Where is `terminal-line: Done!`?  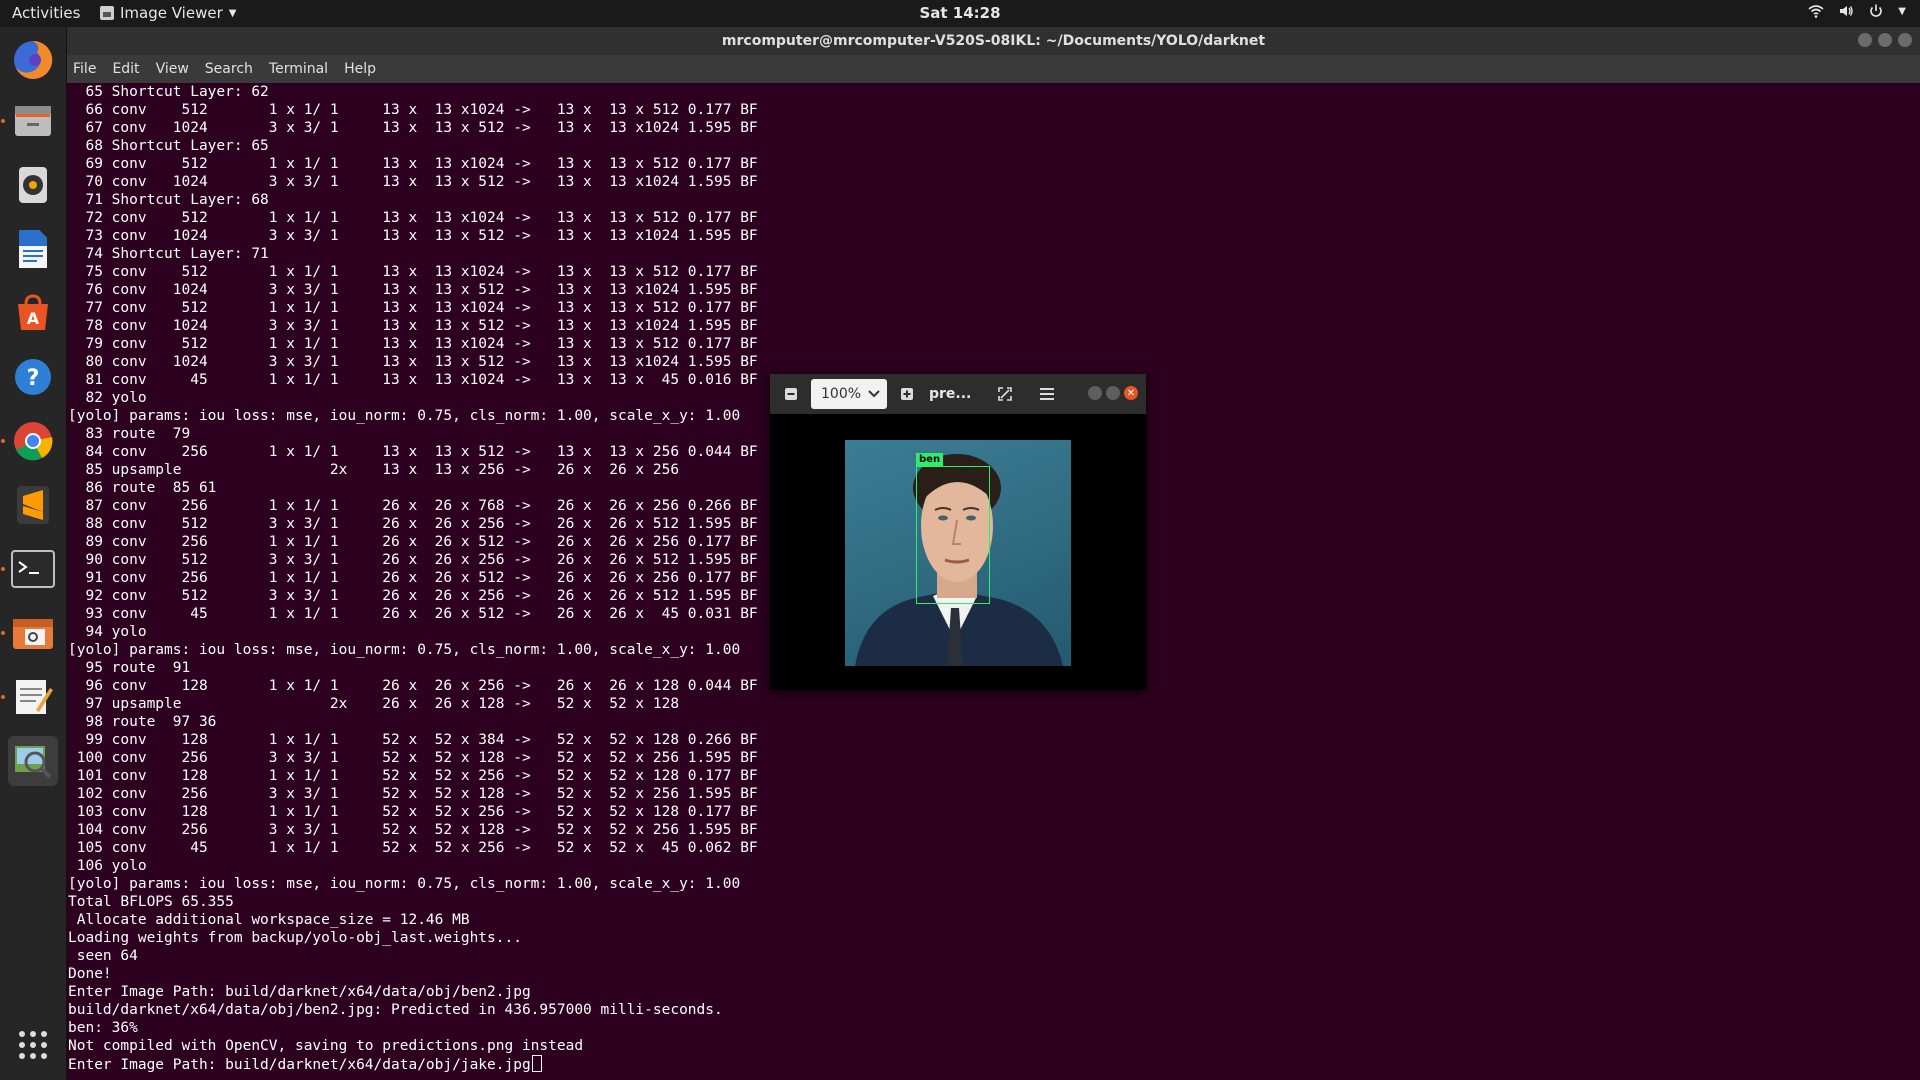
terminal-line: Done! is located at coordinates (994, 974).